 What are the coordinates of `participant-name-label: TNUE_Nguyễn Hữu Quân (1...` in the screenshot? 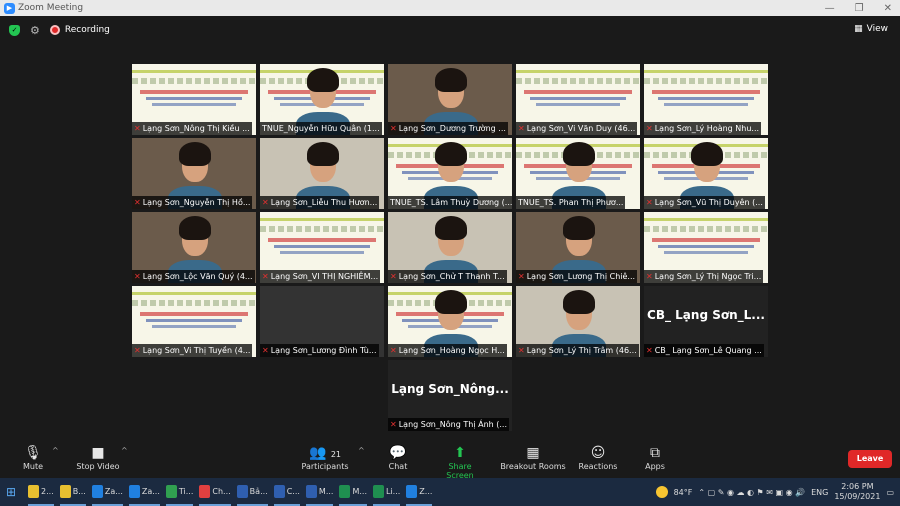 It's located at (321, 128).